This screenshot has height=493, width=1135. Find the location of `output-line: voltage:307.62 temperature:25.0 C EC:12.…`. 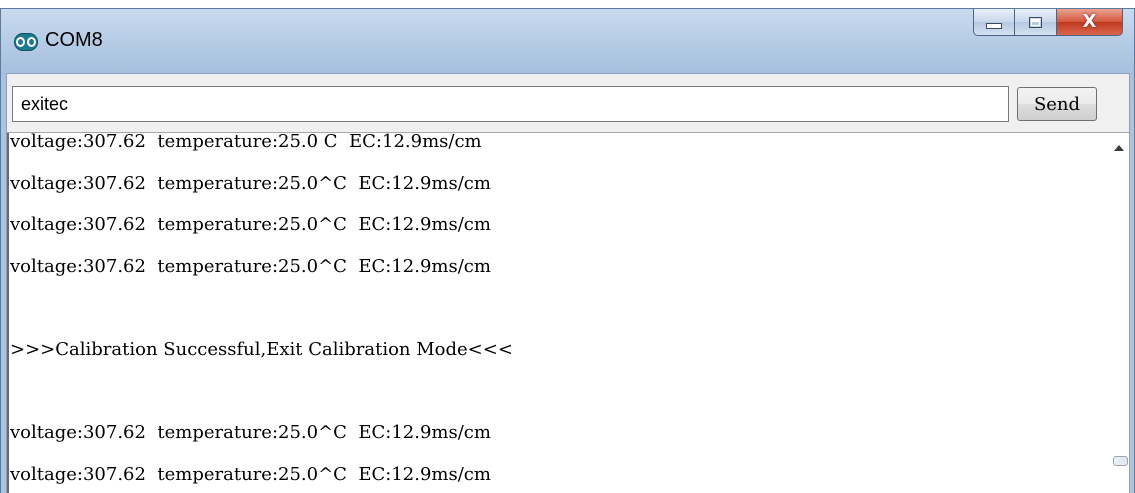

output-line: voltage:307.62 temperature:25.0 C EC:12.… is located at coordinates (246, 142).